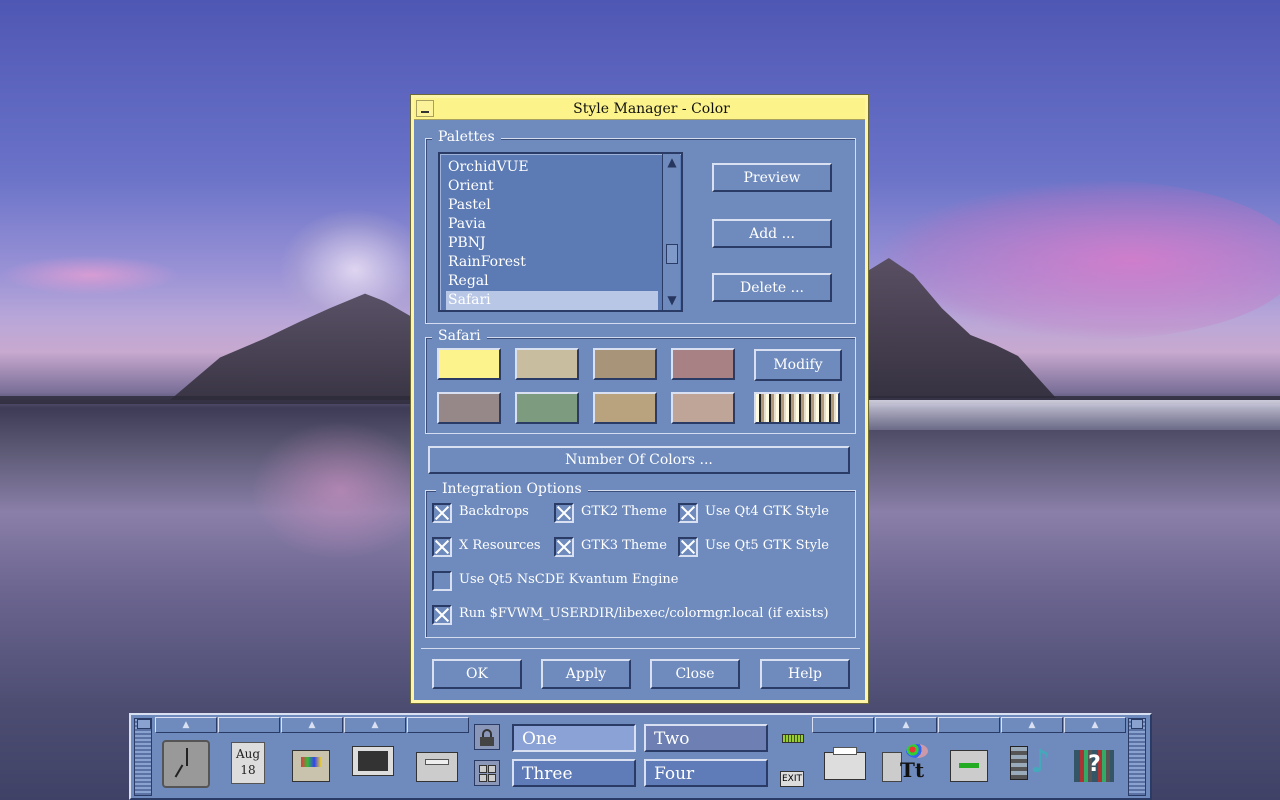  Describe the element at coordinates (586, 674) in the screenshot. I see `apply-button: Apply` at that location.